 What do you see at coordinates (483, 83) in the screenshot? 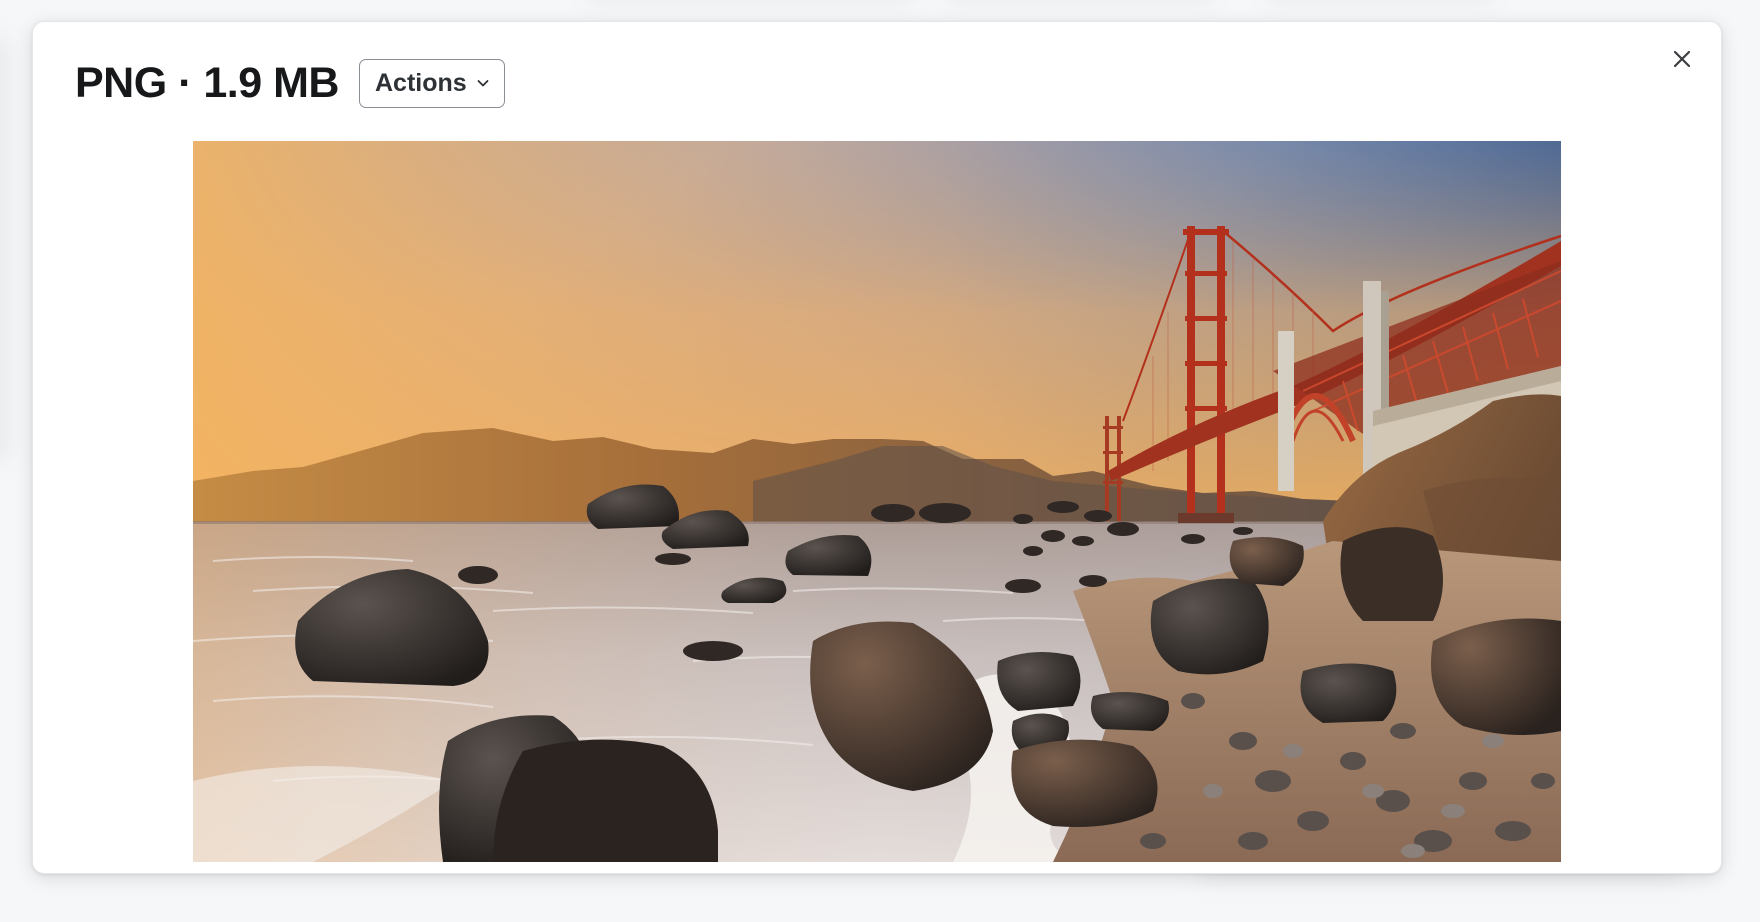
I see `chevron-down-icon` at bounding box center [483, 83].